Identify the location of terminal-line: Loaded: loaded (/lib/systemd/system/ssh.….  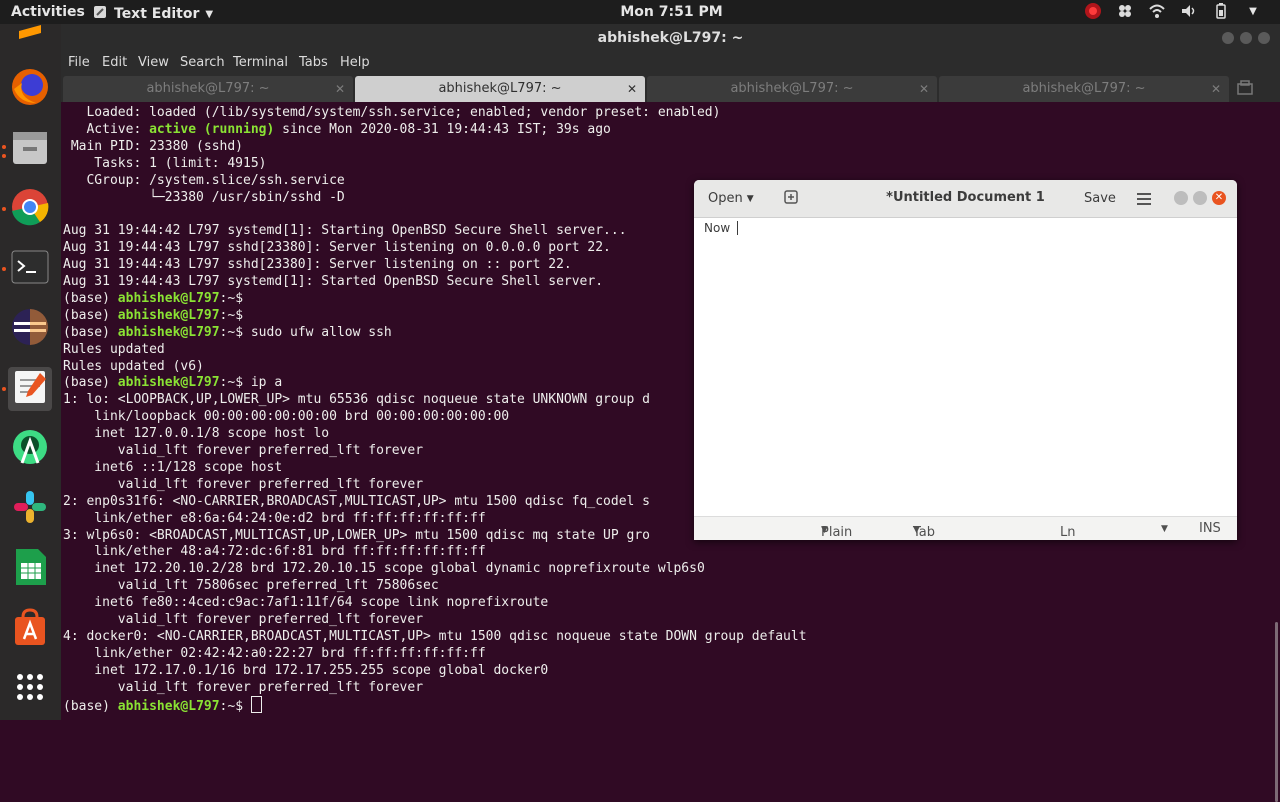
(391, 112).